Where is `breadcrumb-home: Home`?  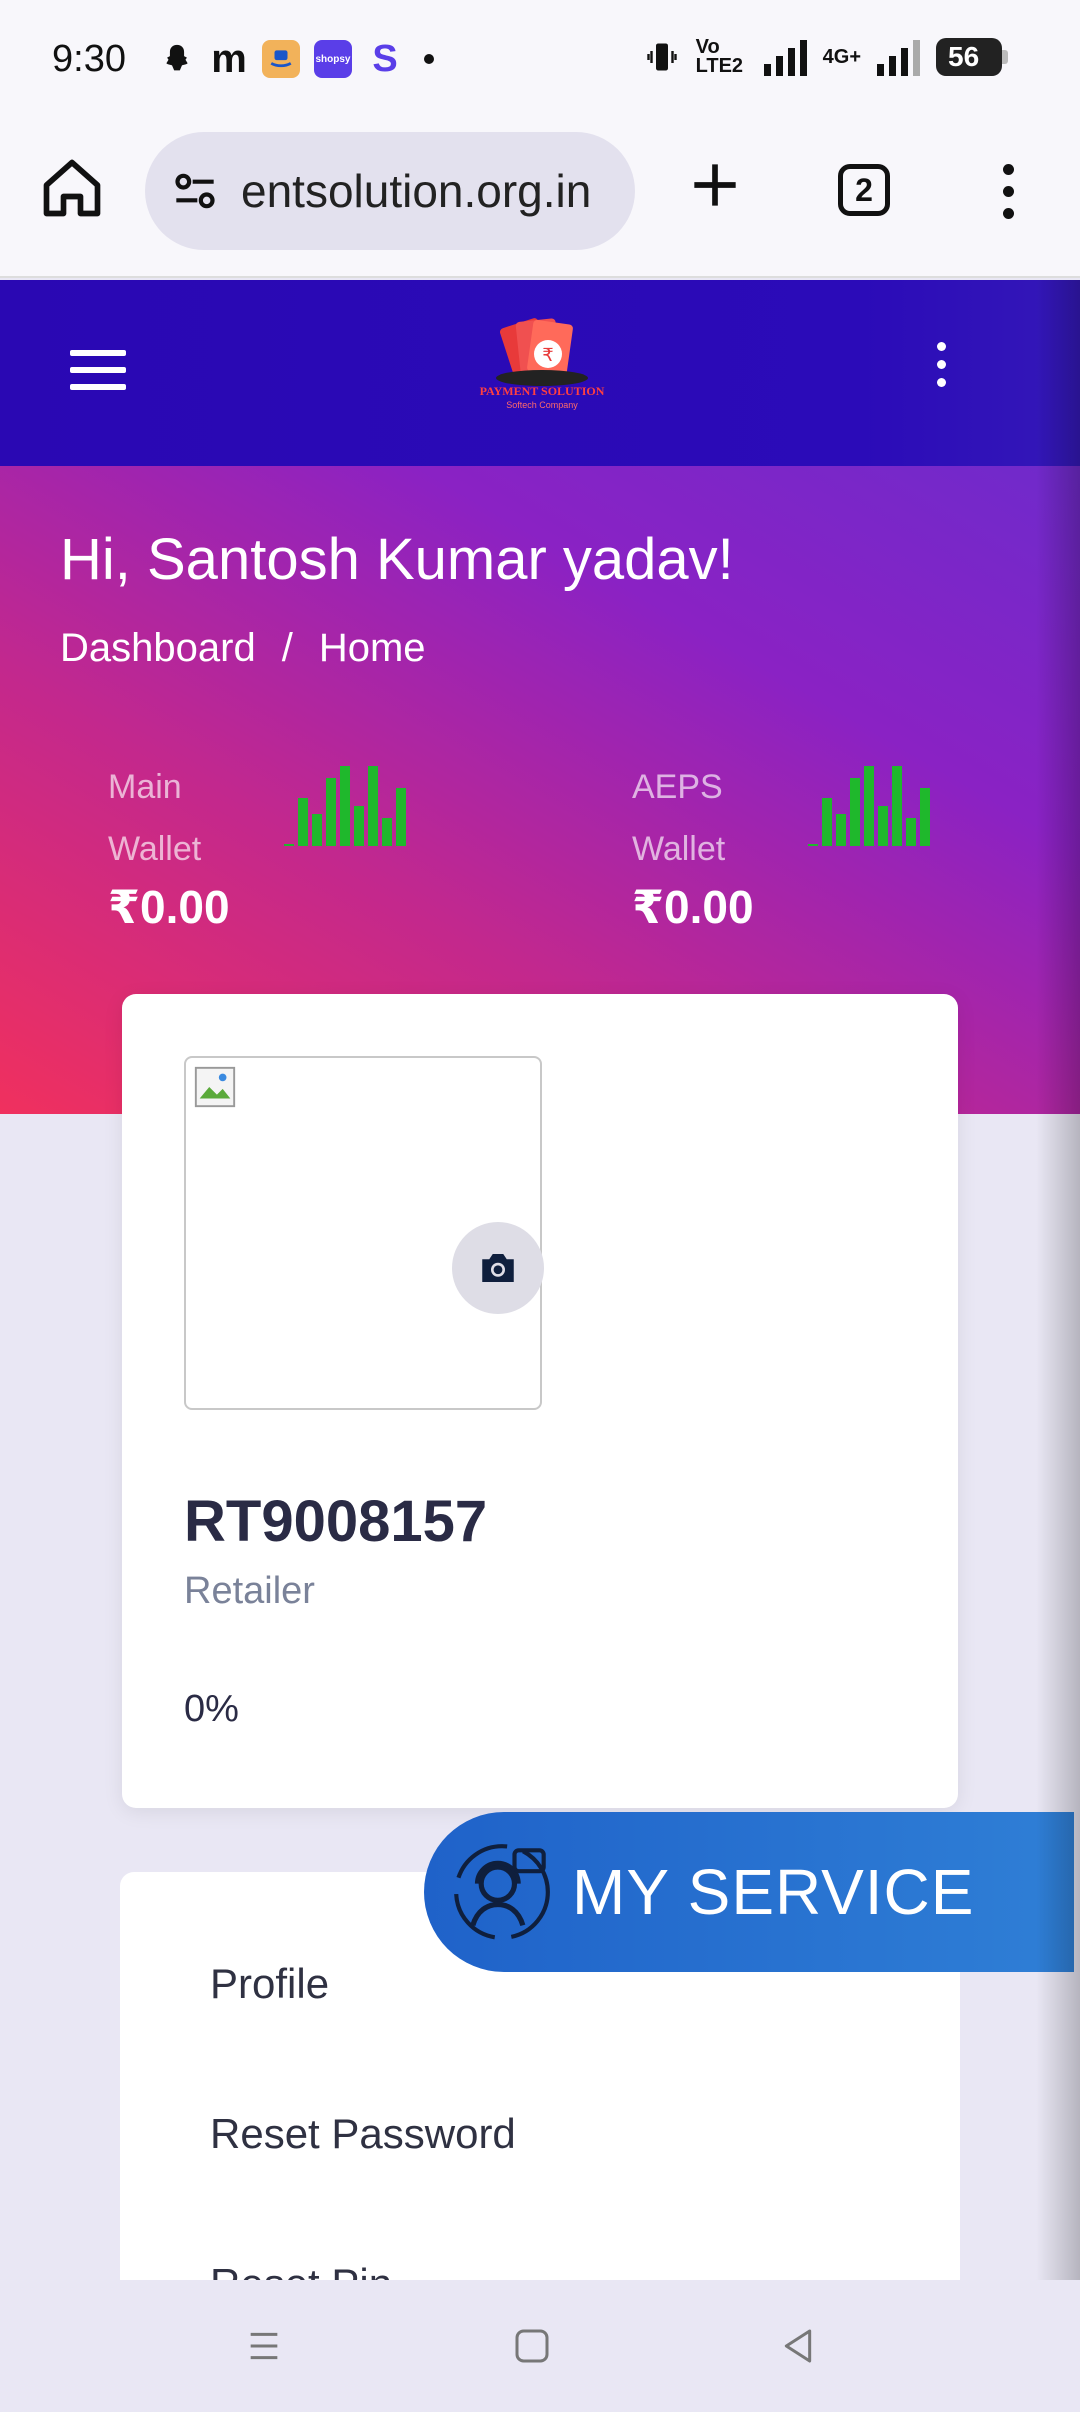
breadcrumb-home: Home is located at coordinates (372, 648).